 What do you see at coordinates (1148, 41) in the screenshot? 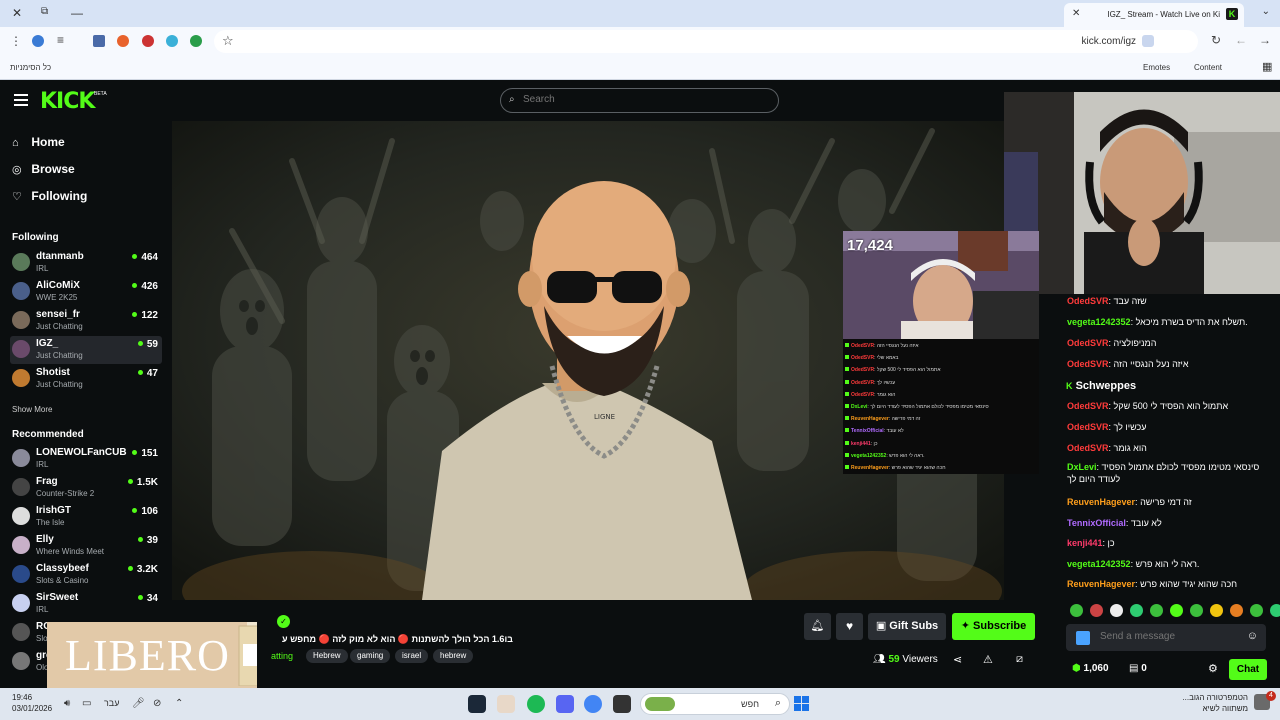
I see `site-settings-icon` at bounding box center [1148, 41].